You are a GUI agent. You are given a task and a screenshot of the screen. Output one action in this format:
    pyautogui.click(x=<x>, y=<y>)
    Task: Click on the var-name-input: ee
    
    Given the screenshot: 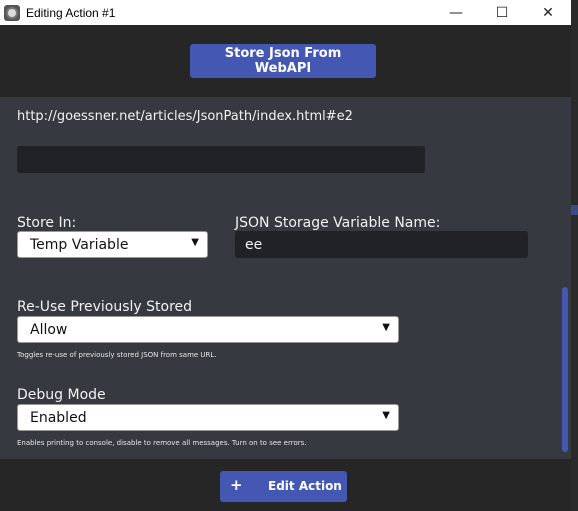 What is the action you would take?
    pyautogui.click(x=381, y=244)
    